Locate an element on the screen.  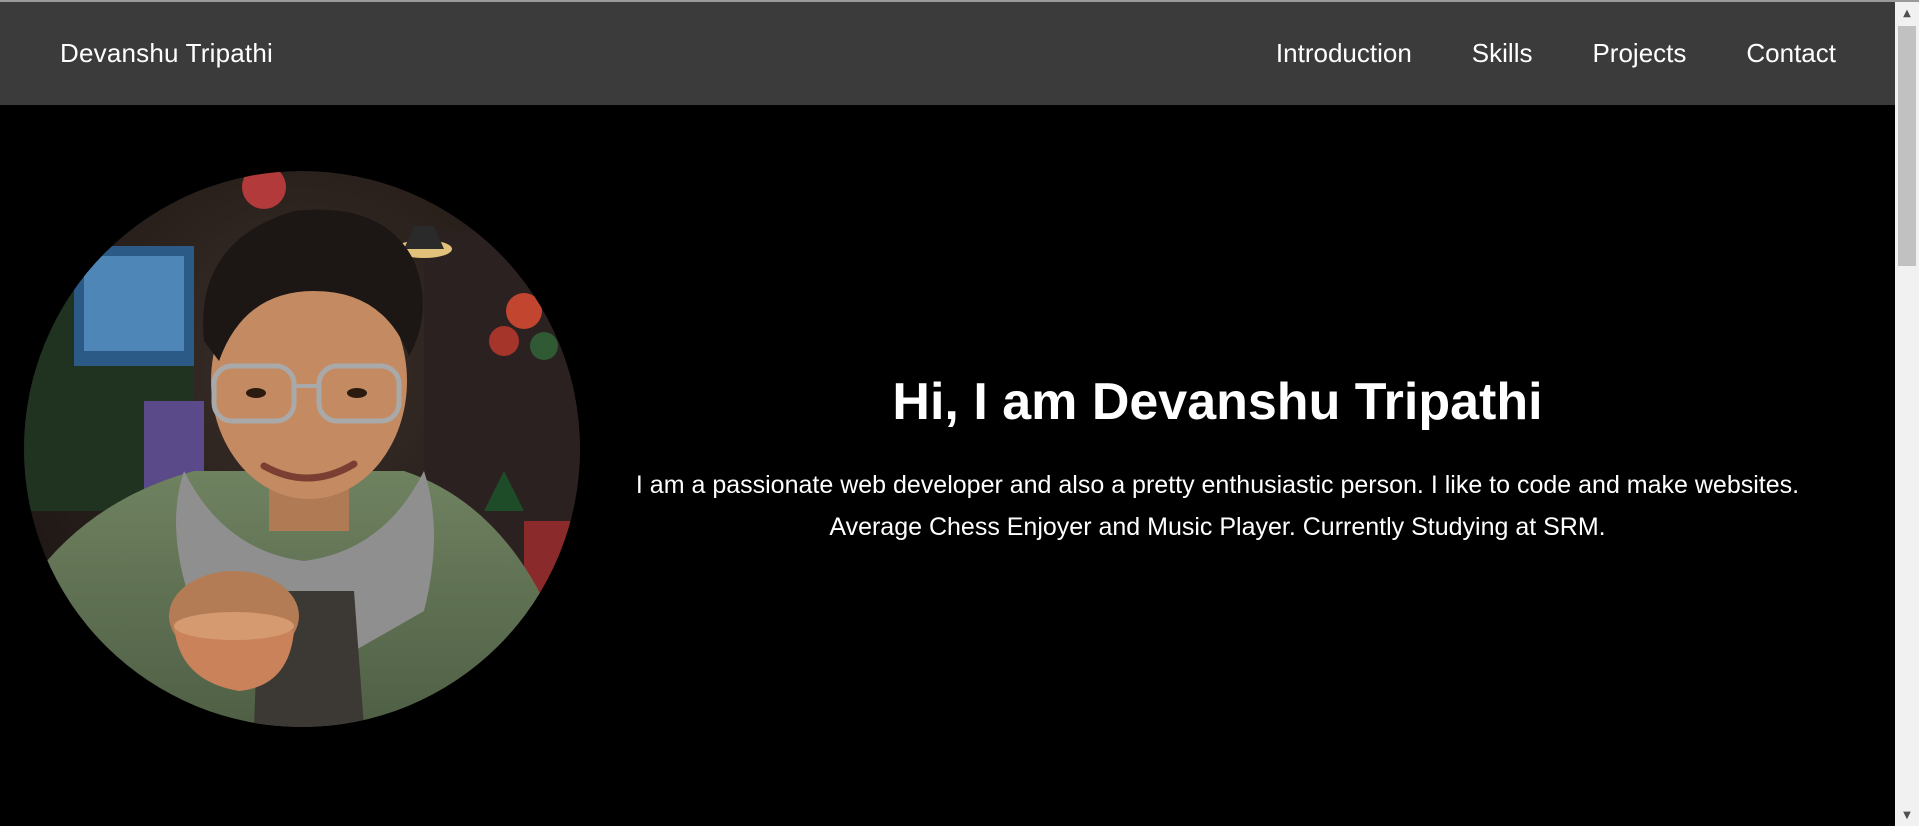
scroll-up-arrow-icon: ▲ is located at coordinates (1907, 13).